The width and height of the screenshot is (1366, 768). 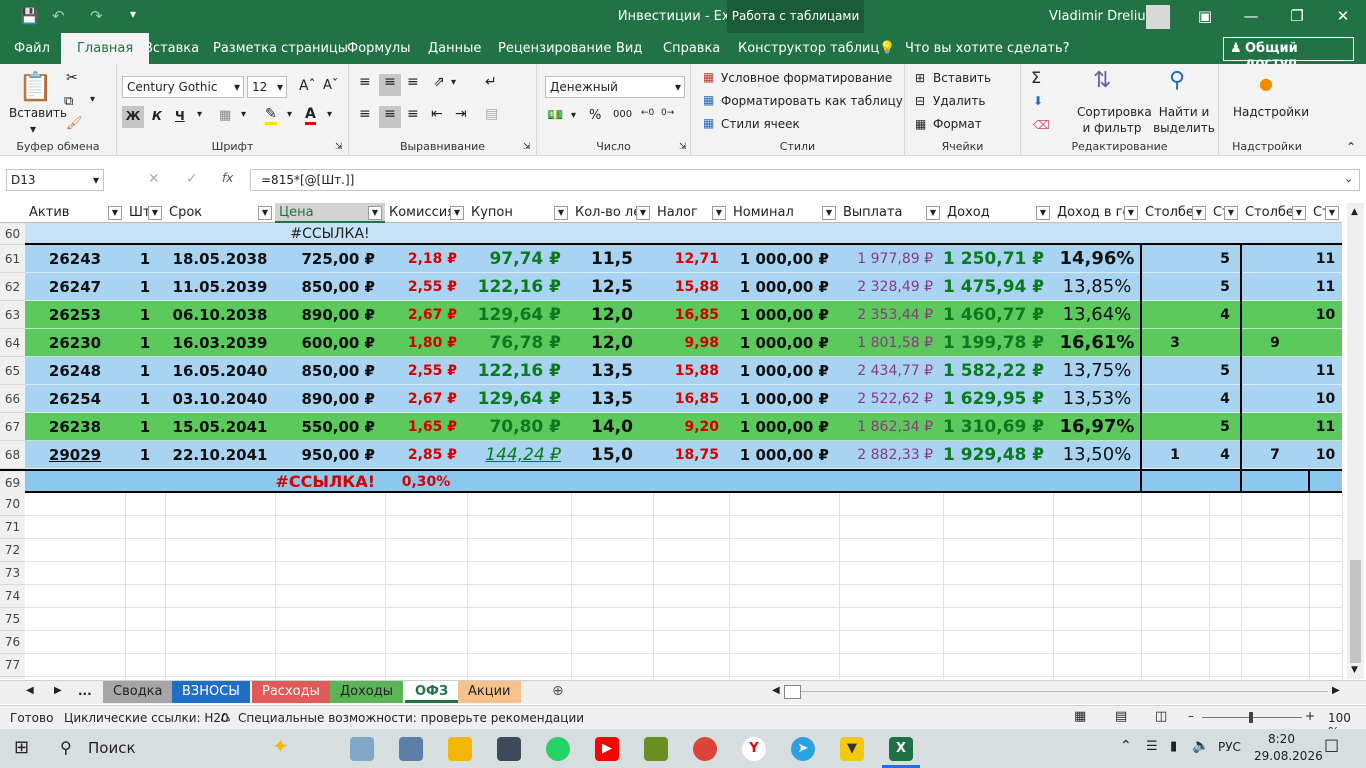 What do you see at coordinates (432, 692) in the screenshot?
I see `sheet-tab-ofz: ОФЗ` at bounding box center [432, 692].